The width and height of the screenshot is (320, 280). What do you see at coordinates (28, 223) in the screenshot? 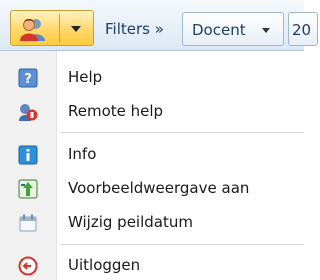
I see `calendar-icon` at bounding box center [28, 223].